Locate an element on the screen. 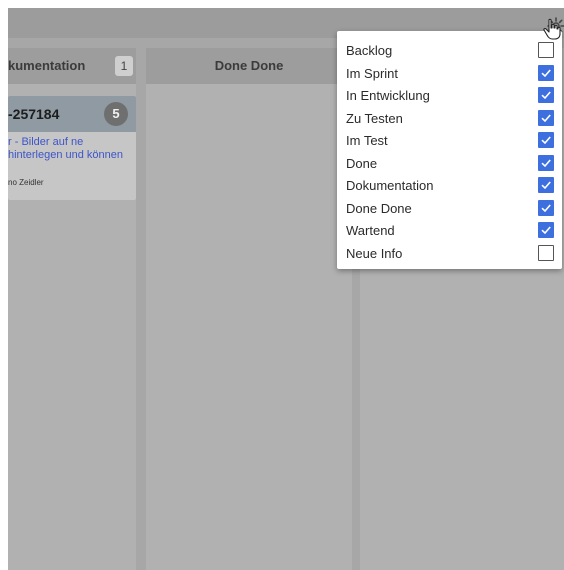  menu-item-label: Im Test is located at coordinates (367, 140).